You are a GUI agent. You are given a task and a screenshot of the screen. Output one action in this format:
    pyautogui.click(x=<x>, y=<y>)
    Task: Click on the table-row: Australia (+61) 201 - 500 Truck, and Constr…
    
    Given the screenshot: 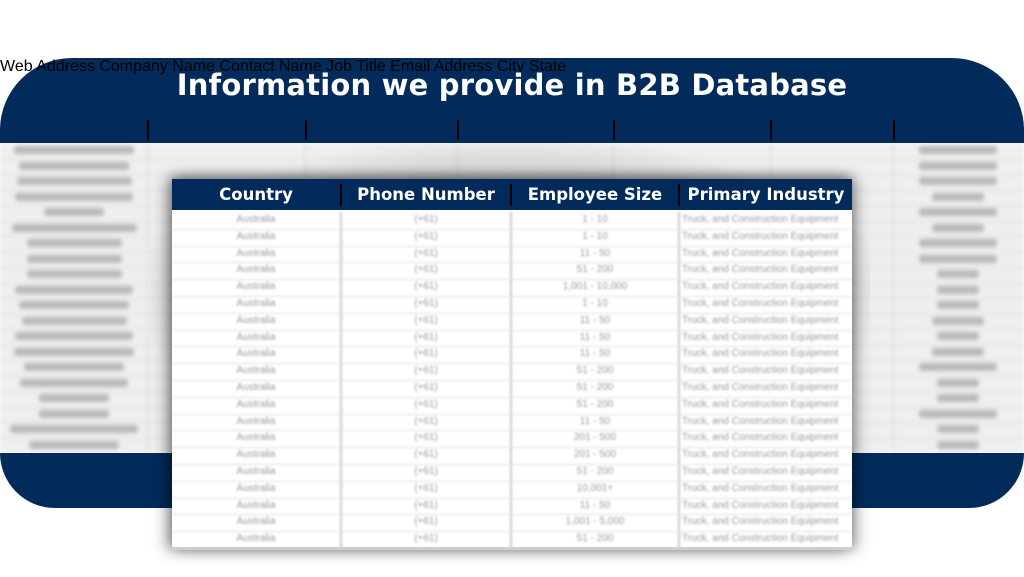 What is the action you would take?
    pyautogui.click(x=512, y=439)
    